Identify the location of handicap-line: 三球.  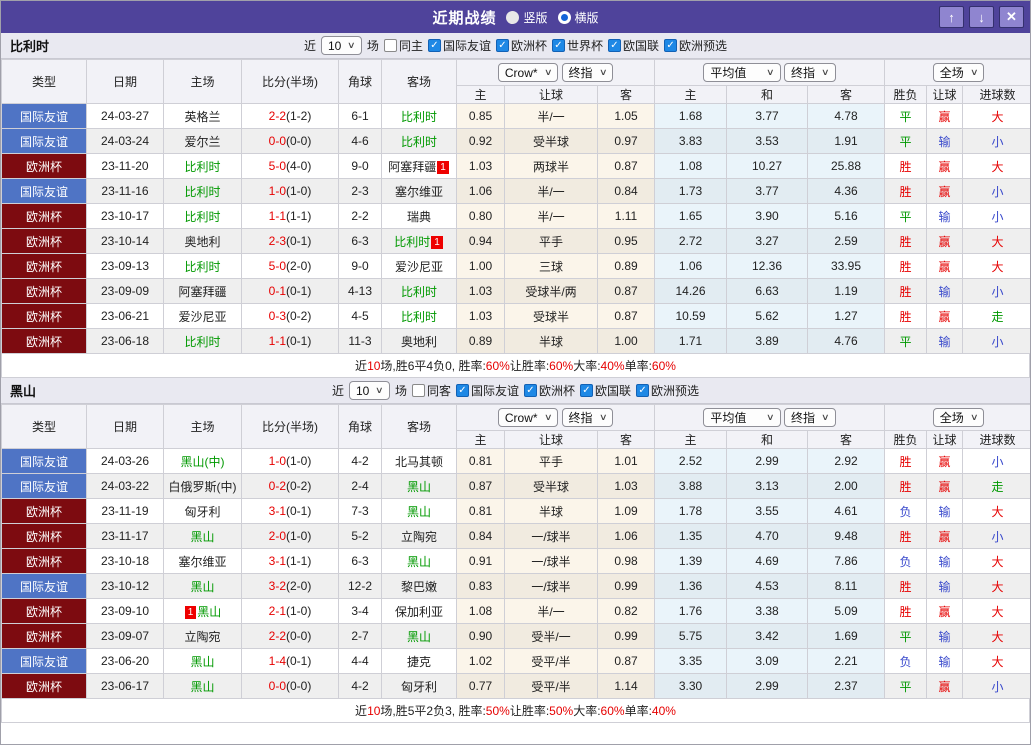
(551, 266).